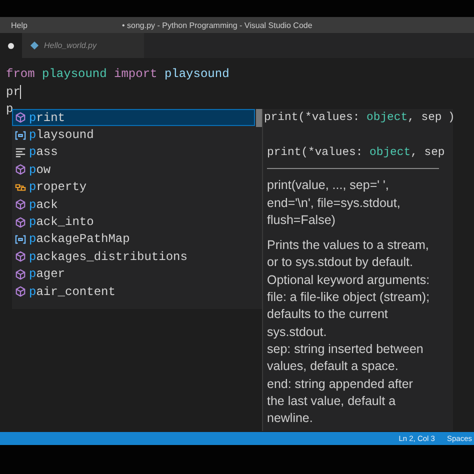 The image size is (474, 474). Describe the element at coordinates (19, 25) in the screenshot. I see `menu-item: Help` at that location.